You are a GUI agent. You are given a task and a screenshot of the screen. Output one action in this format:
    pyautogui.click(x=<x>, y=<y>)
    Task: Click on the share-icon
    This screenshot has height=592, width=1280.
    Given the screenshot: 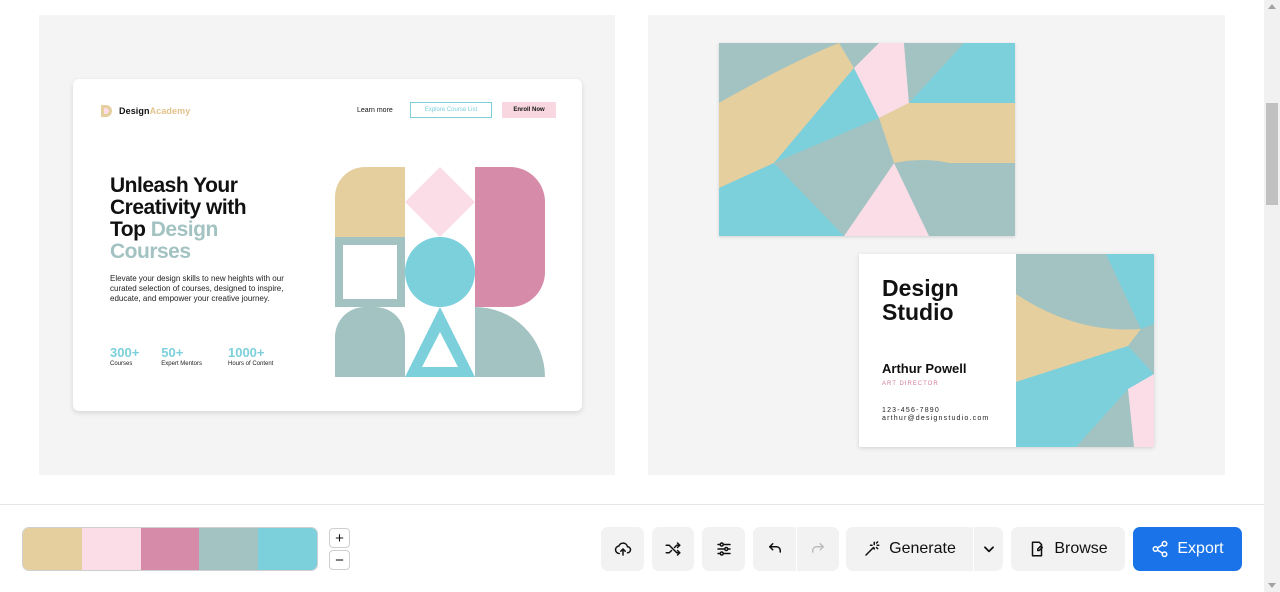 What is the action you would take?
    pyautogui.click(x=1160, y=549)
    